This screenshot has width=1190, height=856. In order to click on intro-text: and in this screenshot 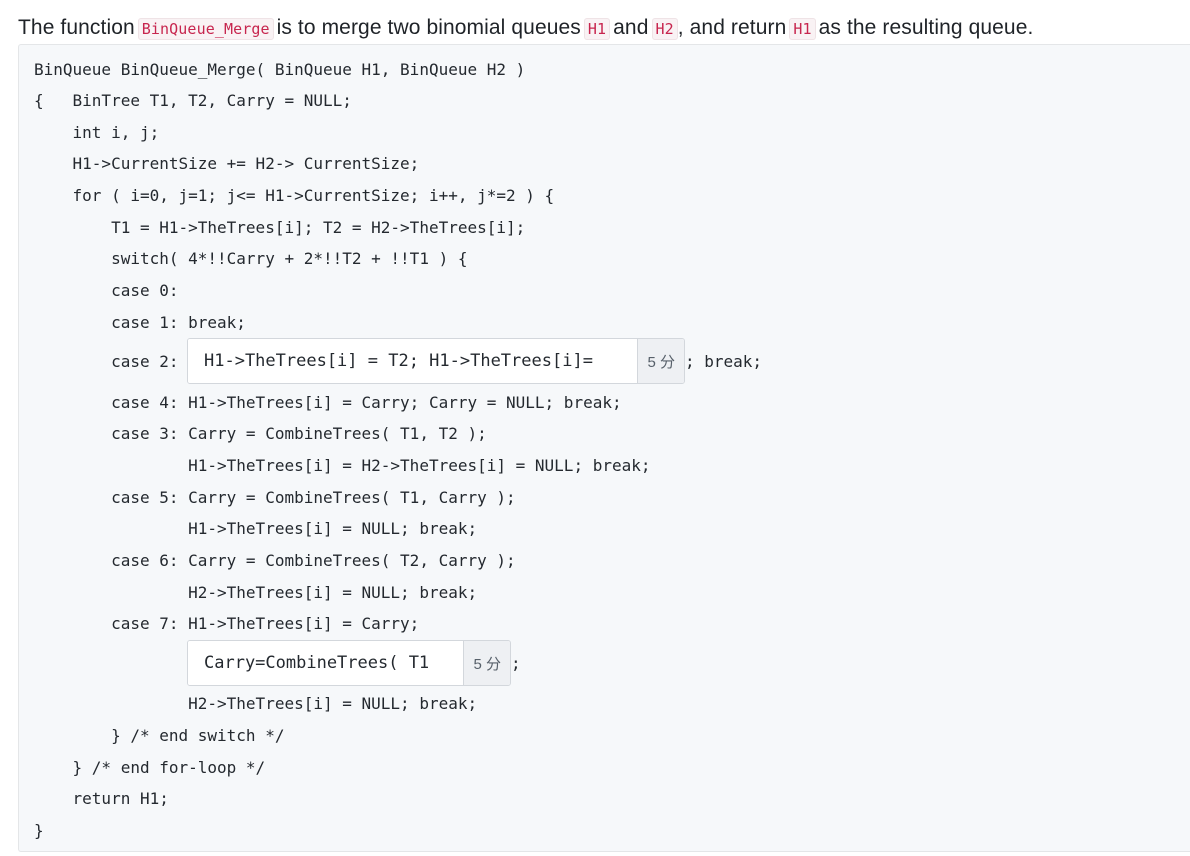, I will do `click(631, 27)`.